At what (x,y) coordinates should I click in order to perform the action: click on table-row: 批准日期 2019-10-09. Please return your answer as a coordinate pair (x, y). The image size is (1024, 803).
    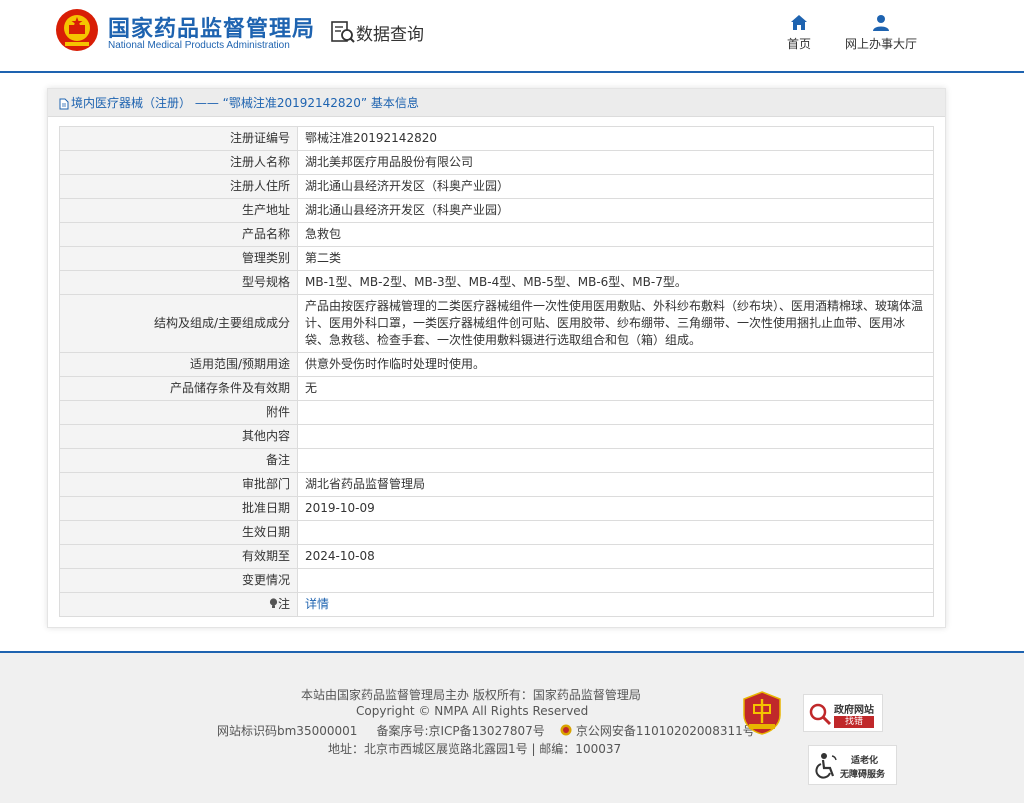
    Looking at the image, I should click on (496, 508).